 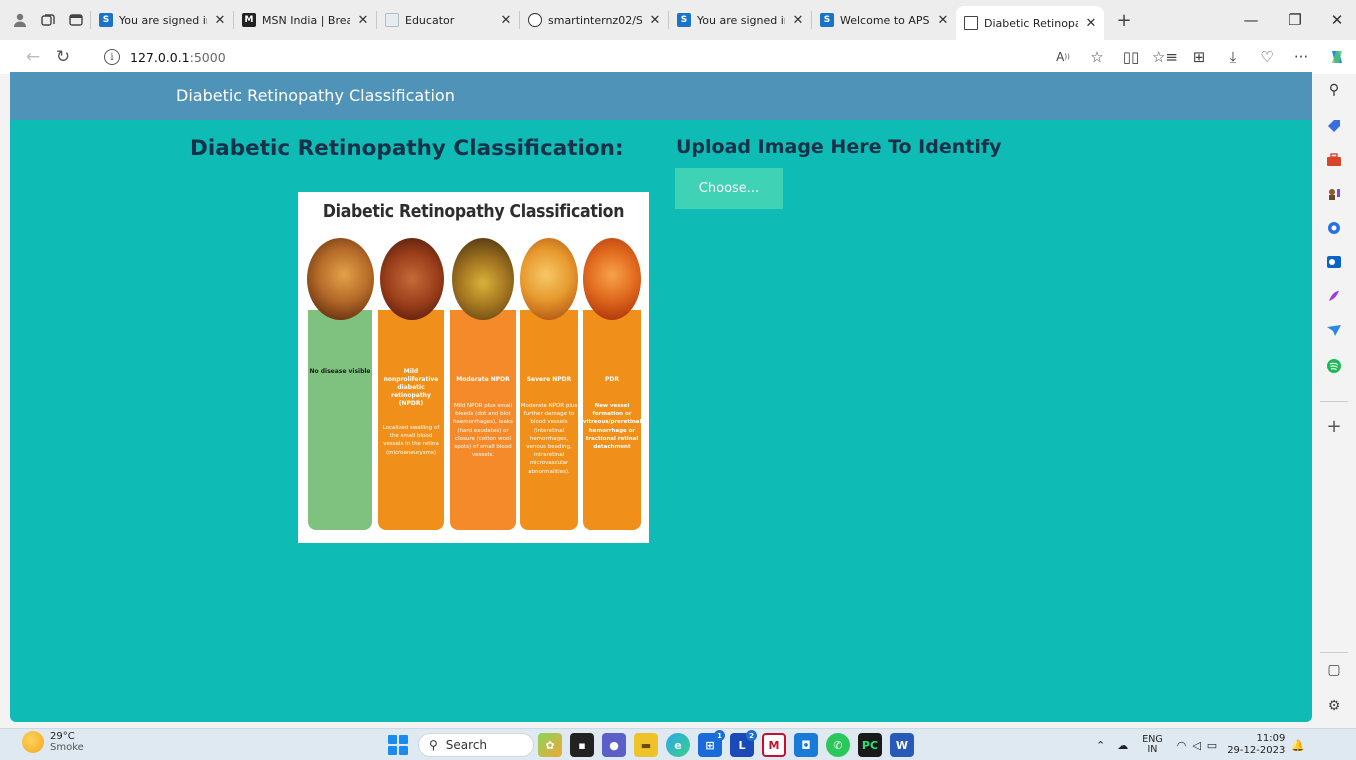 I want to click on more-options-icon: ···, so click(x=1301, y=57).